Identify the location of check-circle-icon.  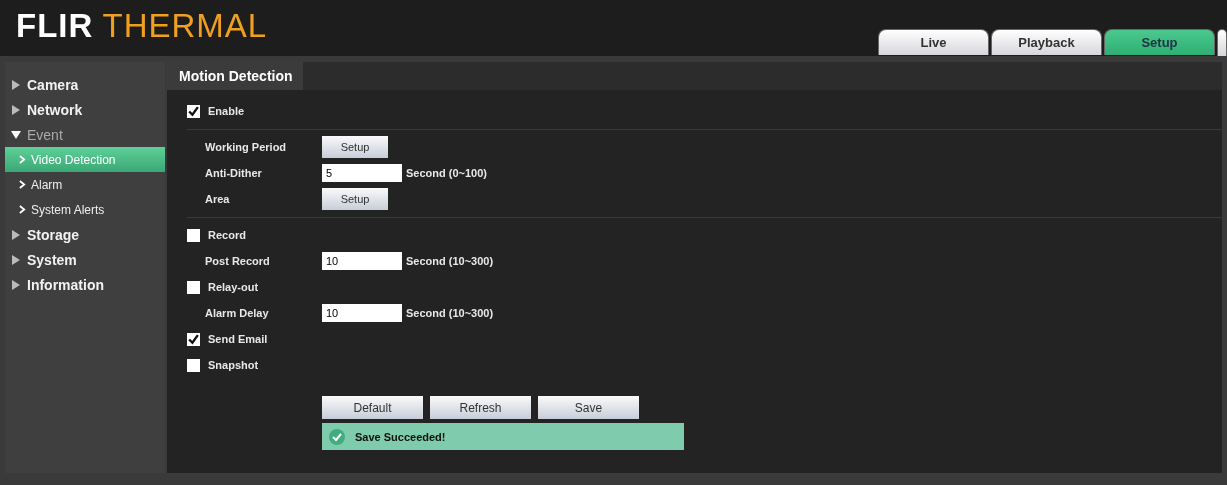
(337, 436).